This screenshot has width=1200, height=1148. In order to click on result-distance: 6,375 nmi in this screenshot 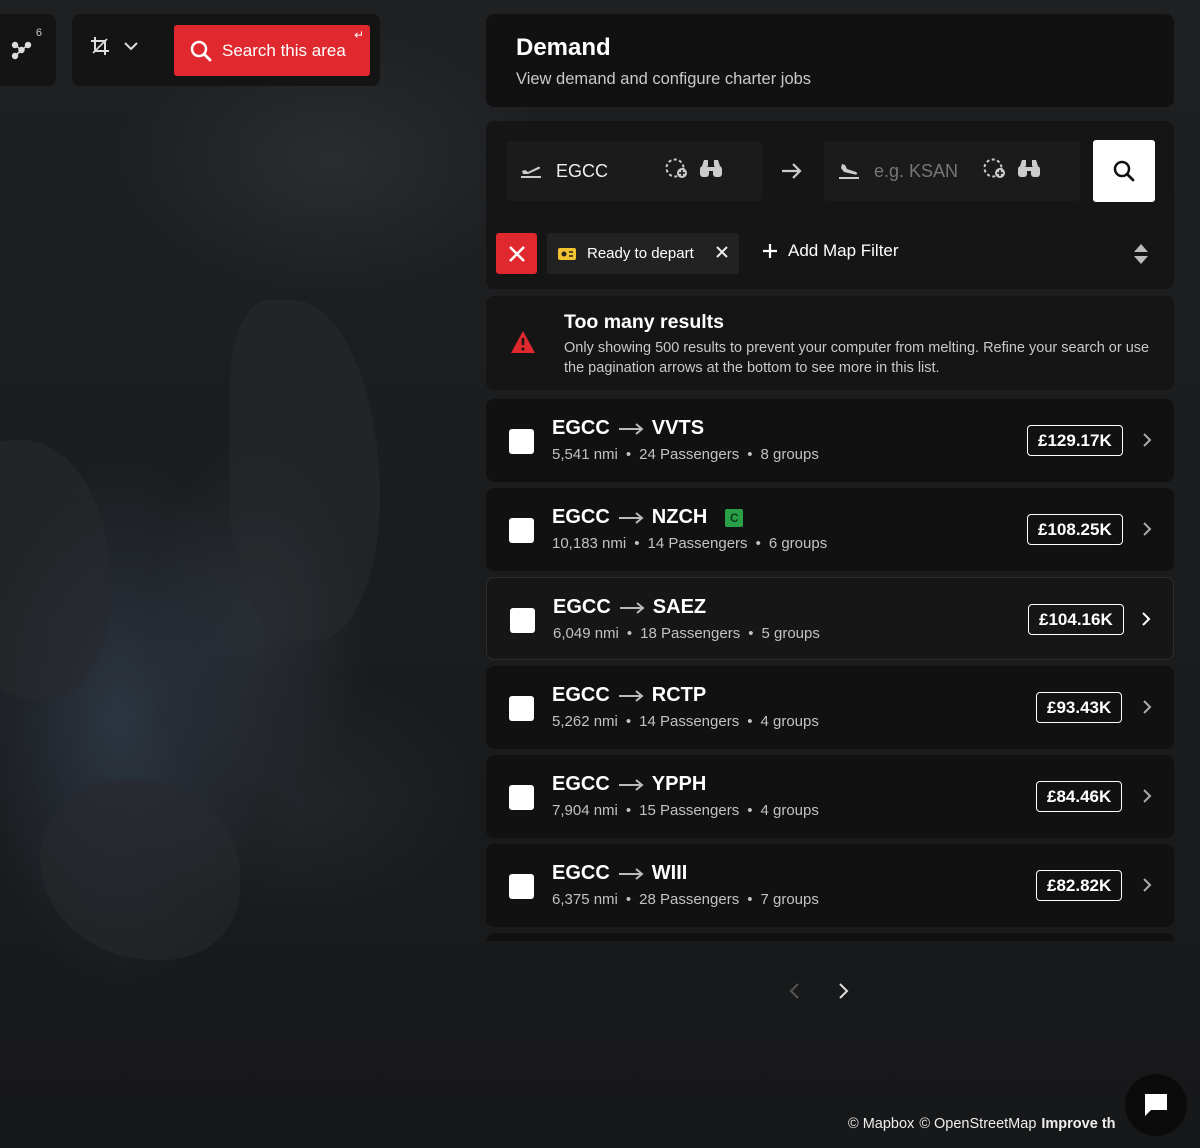, I will do `click(585, 899)`.